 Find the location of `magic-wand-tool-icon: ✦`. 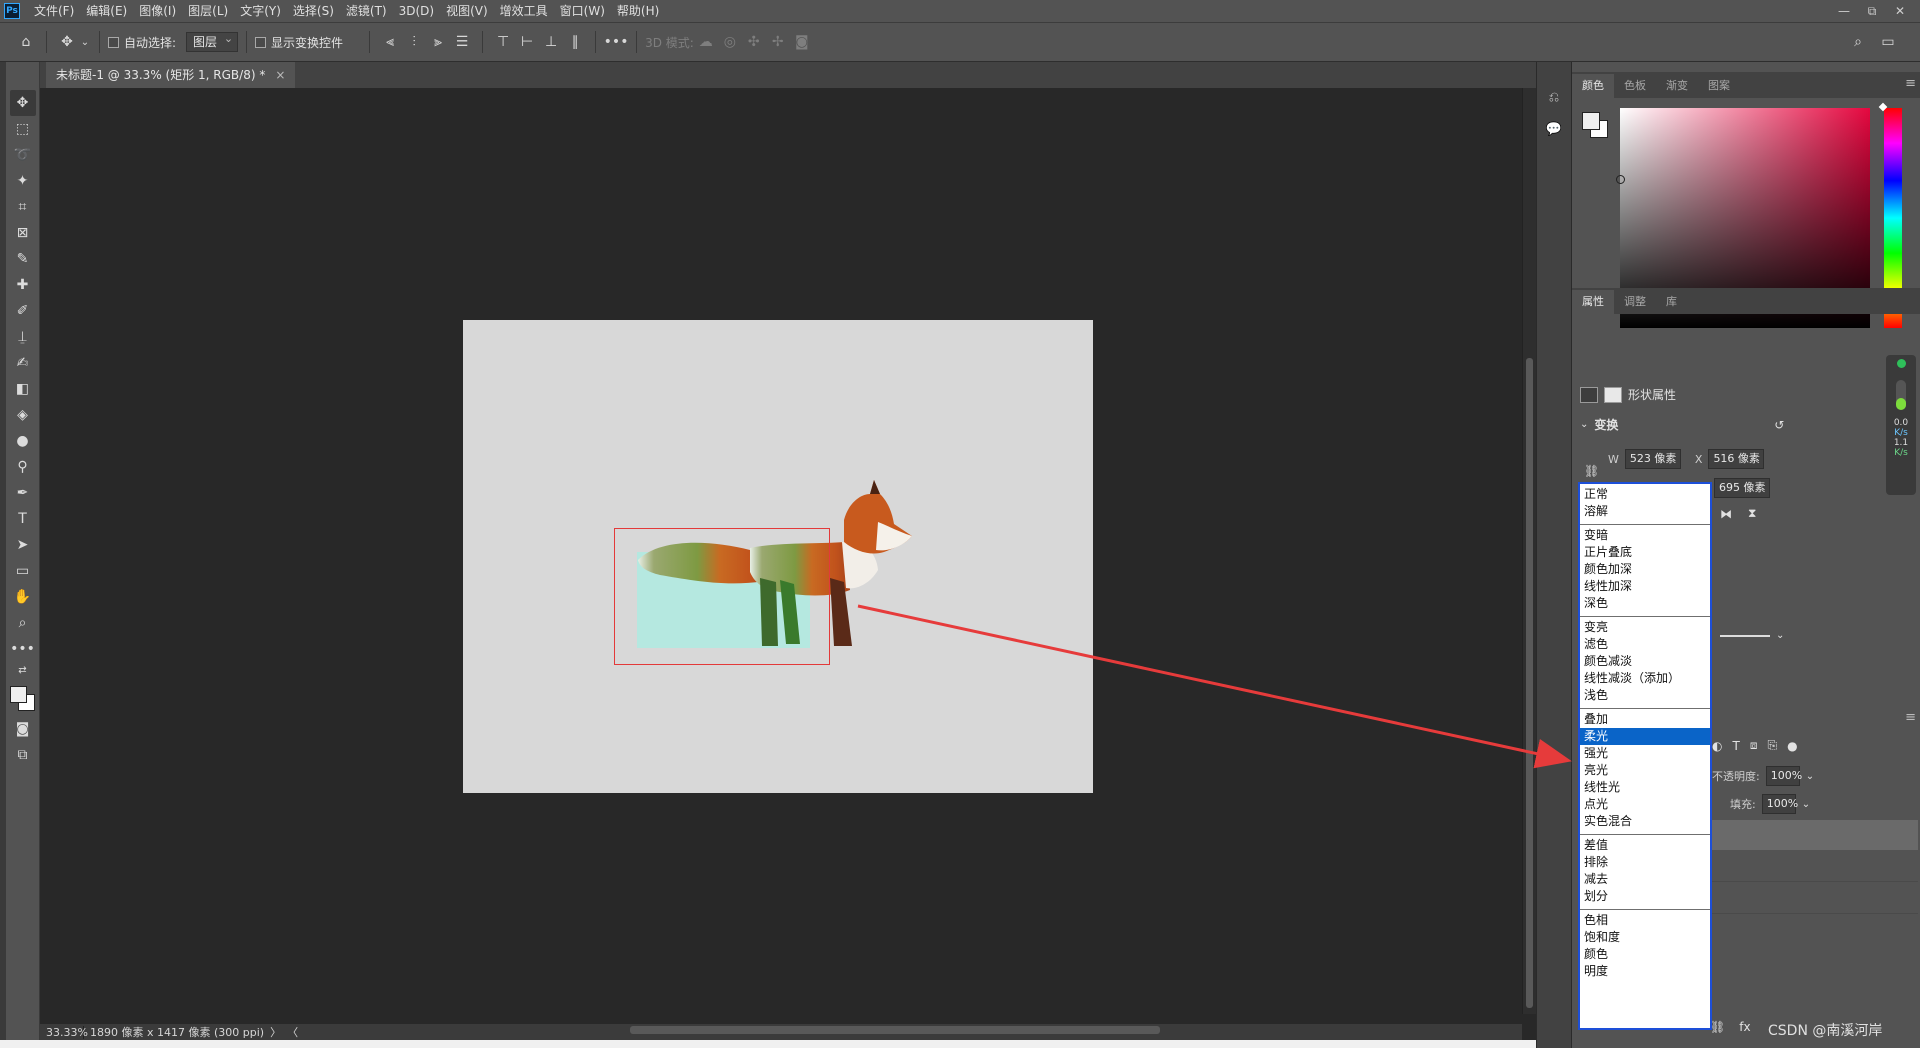

magic-wand-tool-icon: ✦ is located at coordinates (23, 181).